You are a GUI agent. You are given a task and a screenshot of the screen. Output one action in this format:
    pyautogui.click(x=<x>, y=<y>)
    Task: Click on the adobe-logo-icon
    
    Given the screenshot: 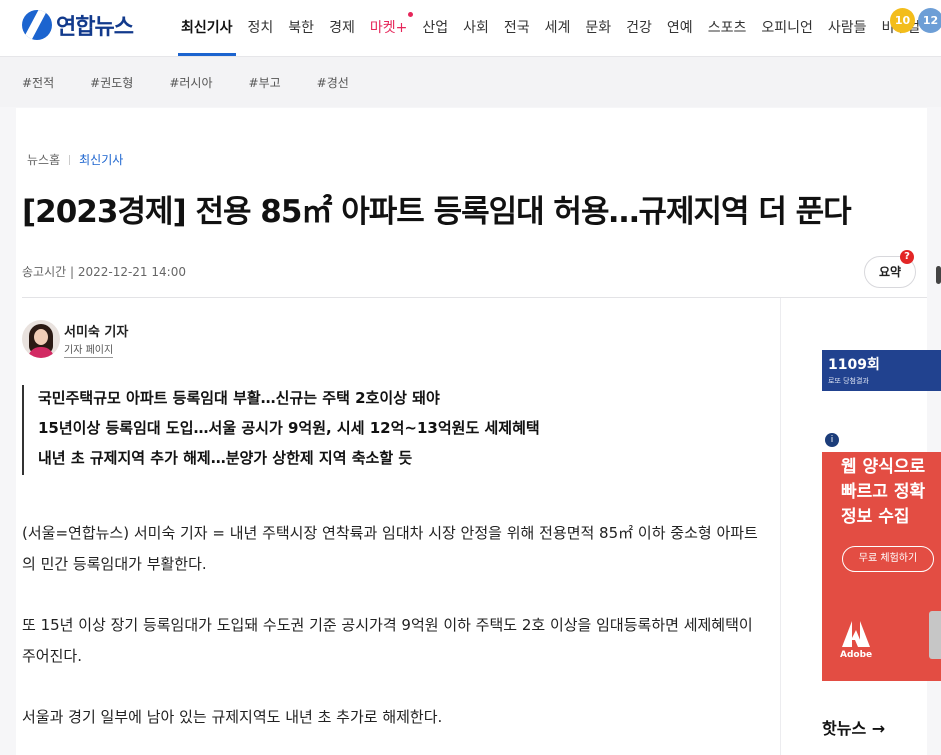 What is the action you would take?
    pyautogui.click(x=856, y=634)
    